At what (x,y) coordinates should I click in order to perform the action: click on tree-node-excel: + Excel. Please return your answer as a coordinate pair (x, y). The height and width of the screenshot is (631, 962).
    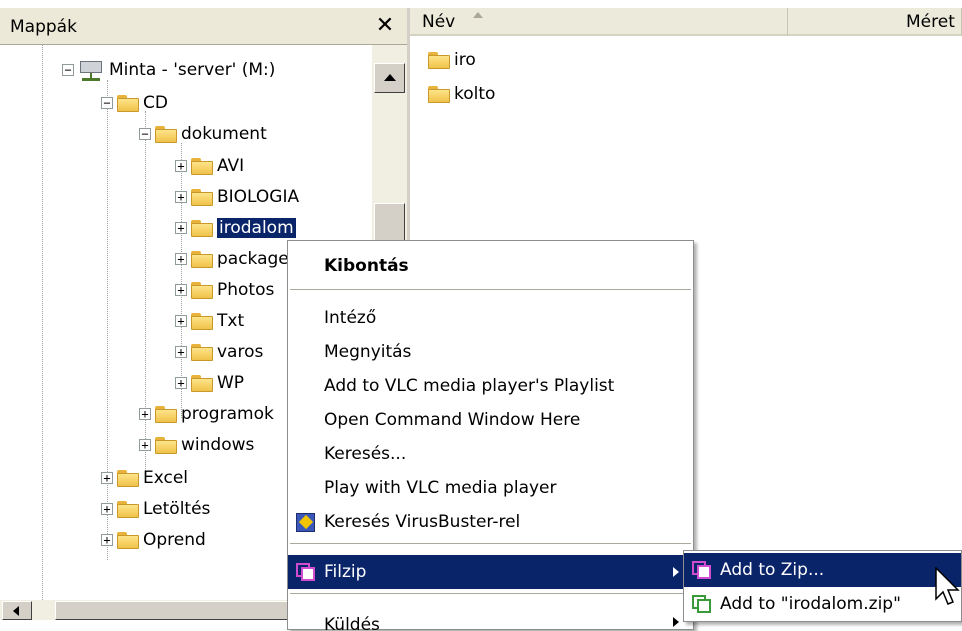
    Looking at the image, I should click on (144, 478).